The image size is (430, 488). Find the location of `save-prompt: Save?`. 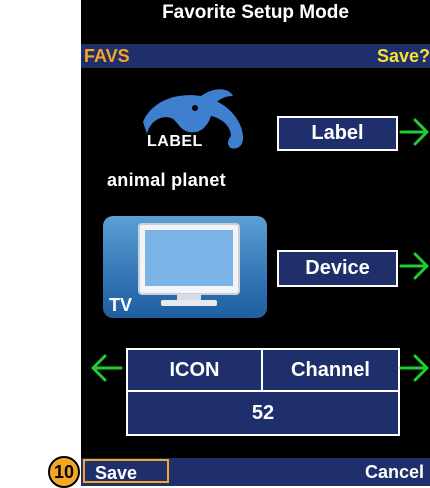

save-prompt: Save? is located at coordinates (403, 56).